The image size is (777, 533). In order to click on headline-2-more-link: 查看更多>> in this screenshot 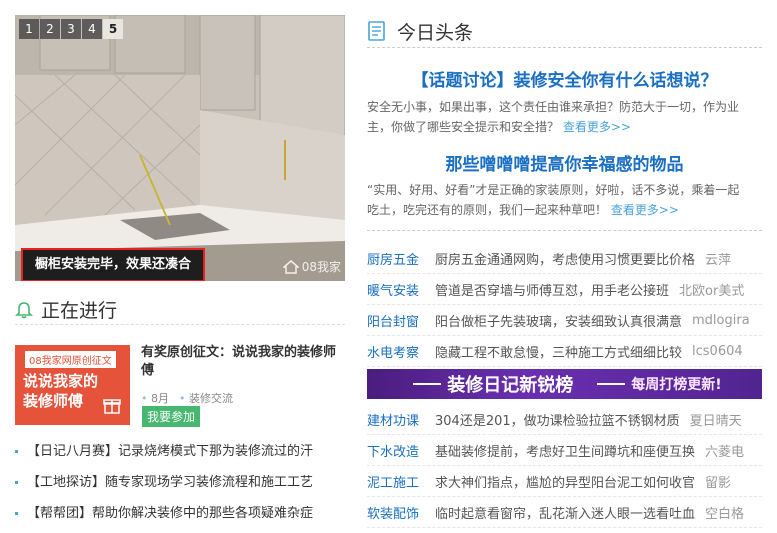, I will do `click(645, 210)`.